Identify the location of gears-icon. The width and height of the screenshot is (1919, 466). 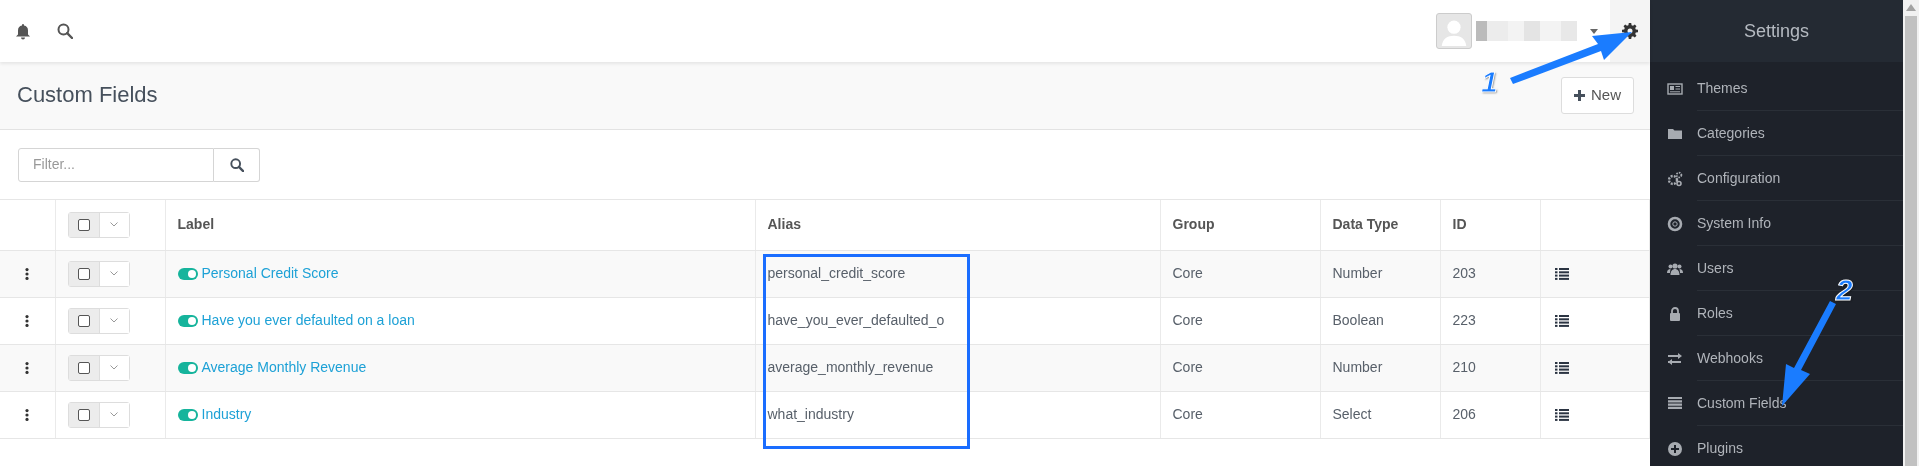
(1675, 178).